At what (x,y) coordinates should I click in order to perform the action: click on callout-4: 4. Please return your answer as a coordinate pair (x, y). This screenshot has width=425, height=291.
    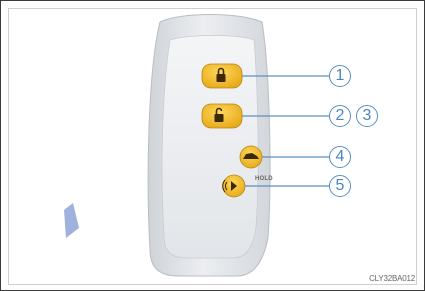
    Looking at the image, I should click on (340, 157).